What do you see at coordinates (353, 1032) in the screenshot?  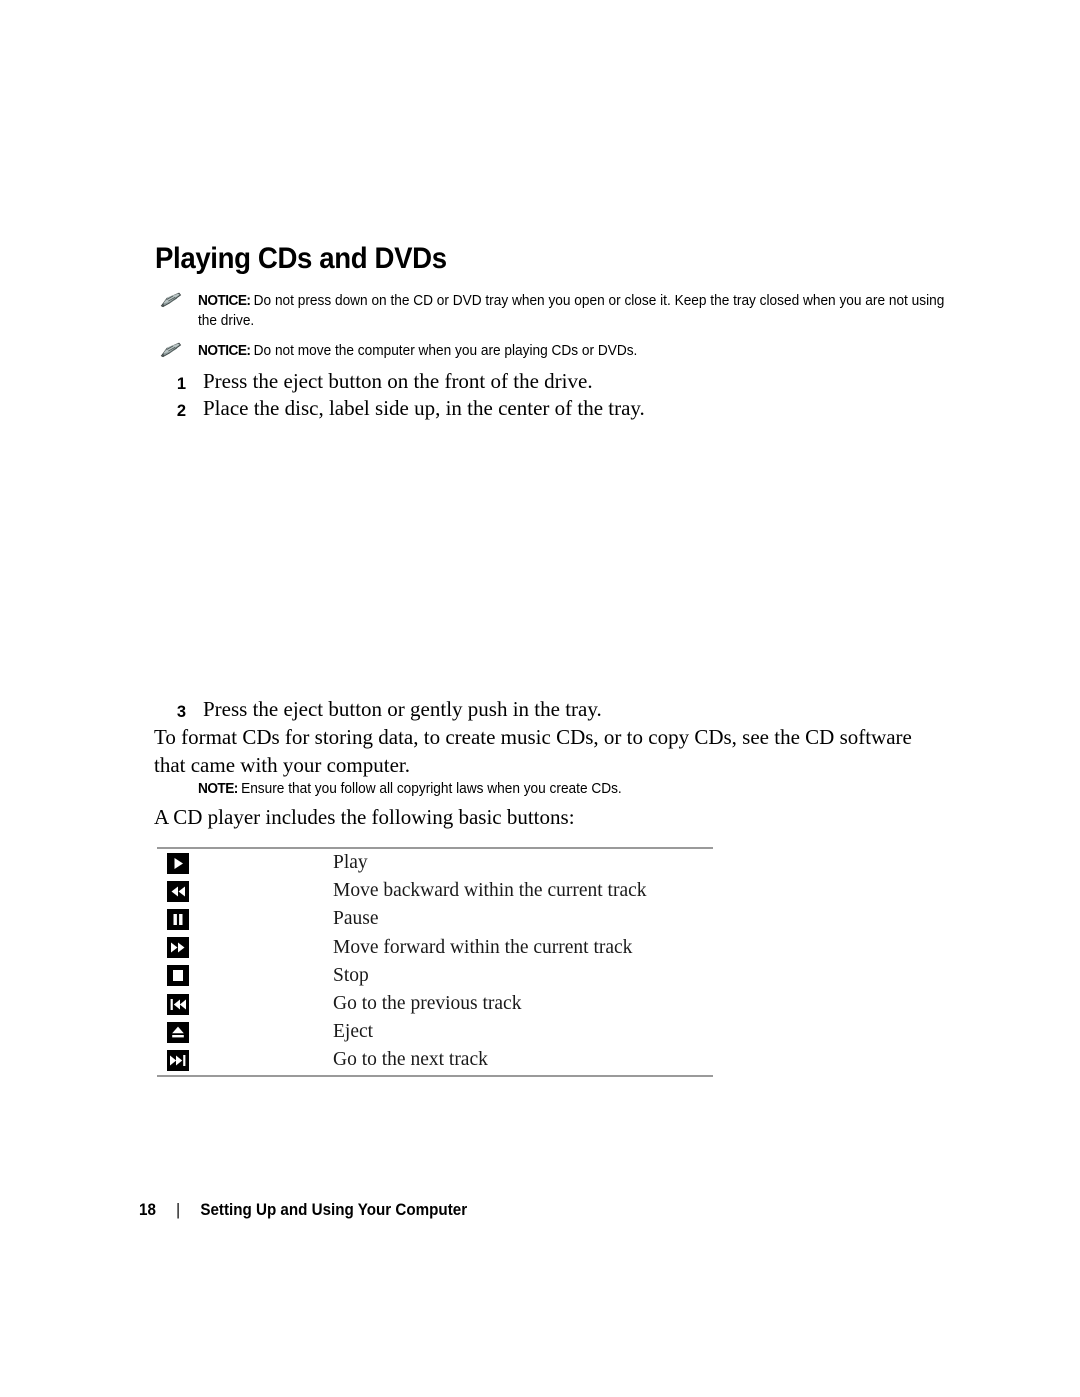 I see `table-cell-label: Eject` at bounding box center [353, 1032].